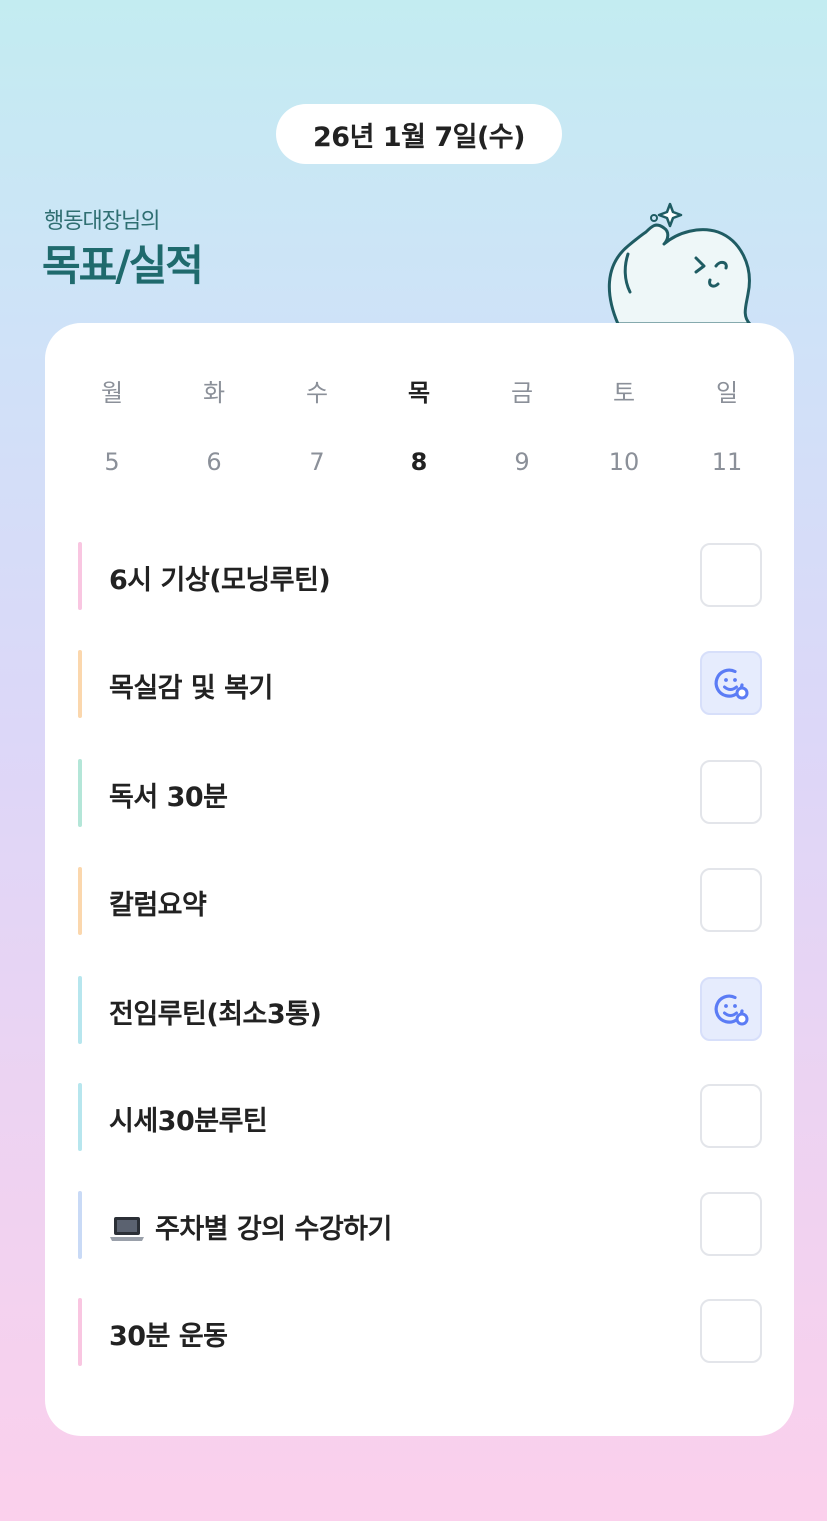 This screenshot has height=1521, width=827. What do you see at coordinates (420, 1332) in the screenshot?
I see `task-item: 30분 운동` at bounding box center [420, 1332].